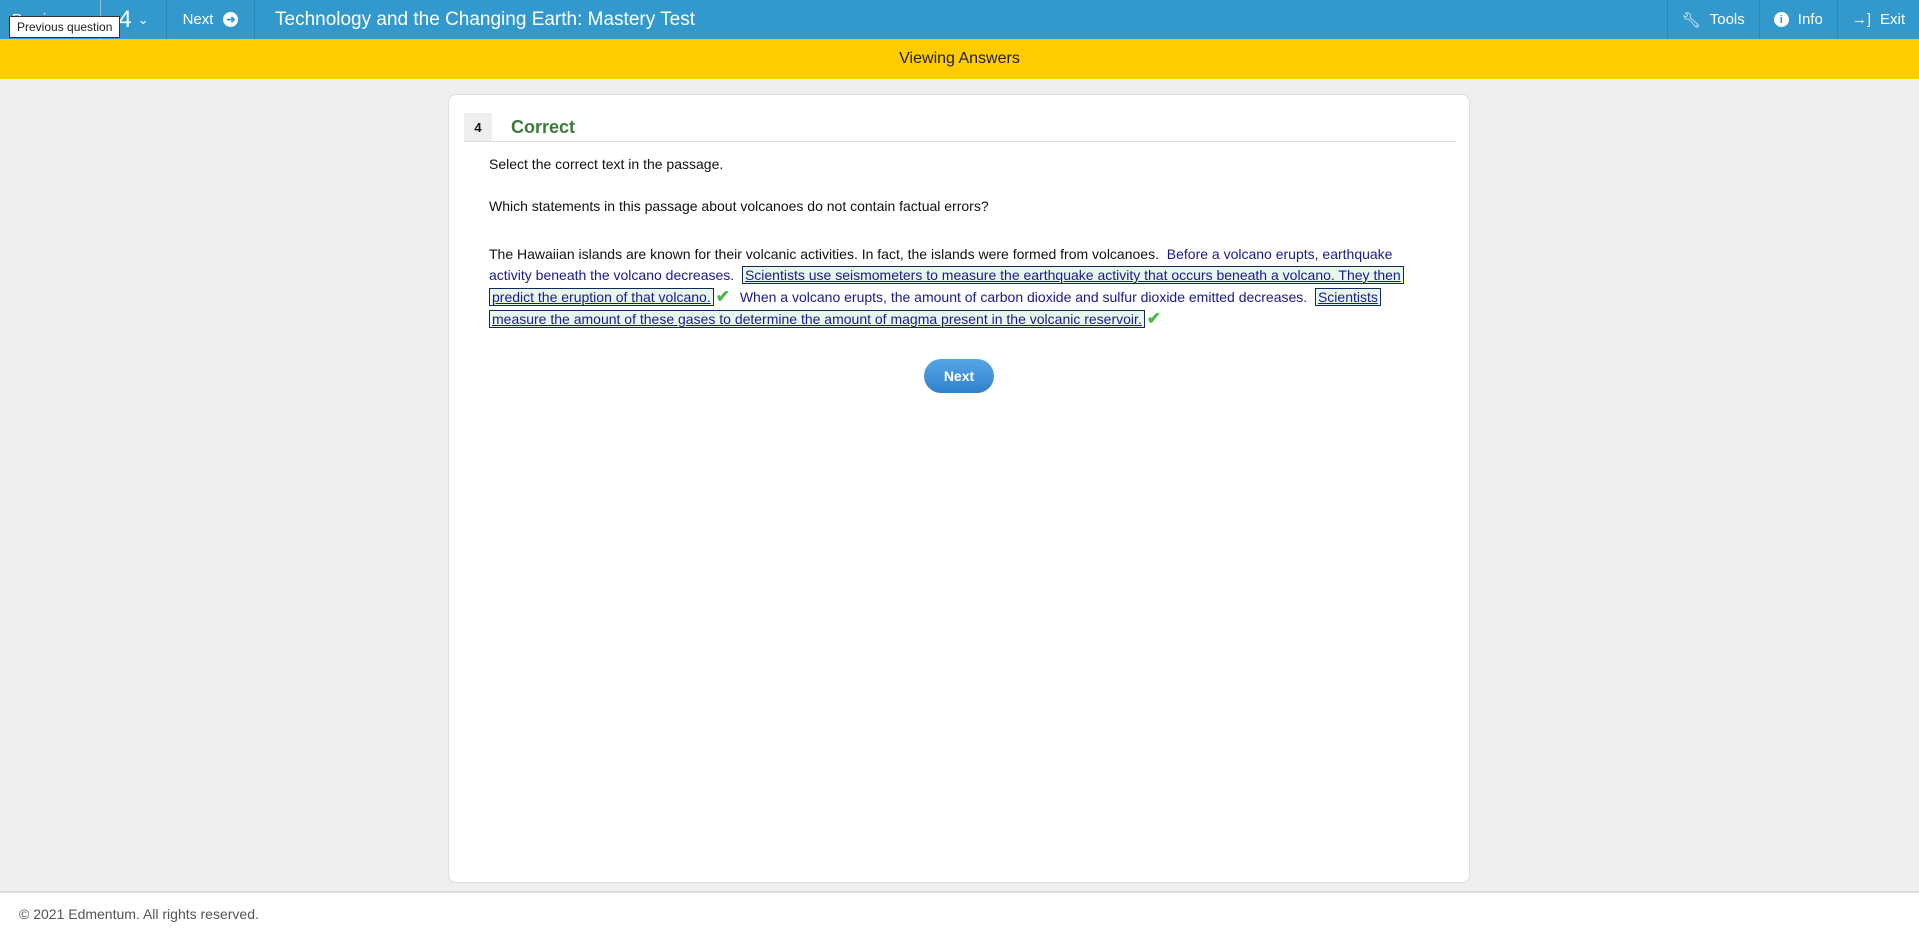  Describe the element at coordinates (231, 19) in the screenshot. I see `arrow-right-icon: ➜` at that location.